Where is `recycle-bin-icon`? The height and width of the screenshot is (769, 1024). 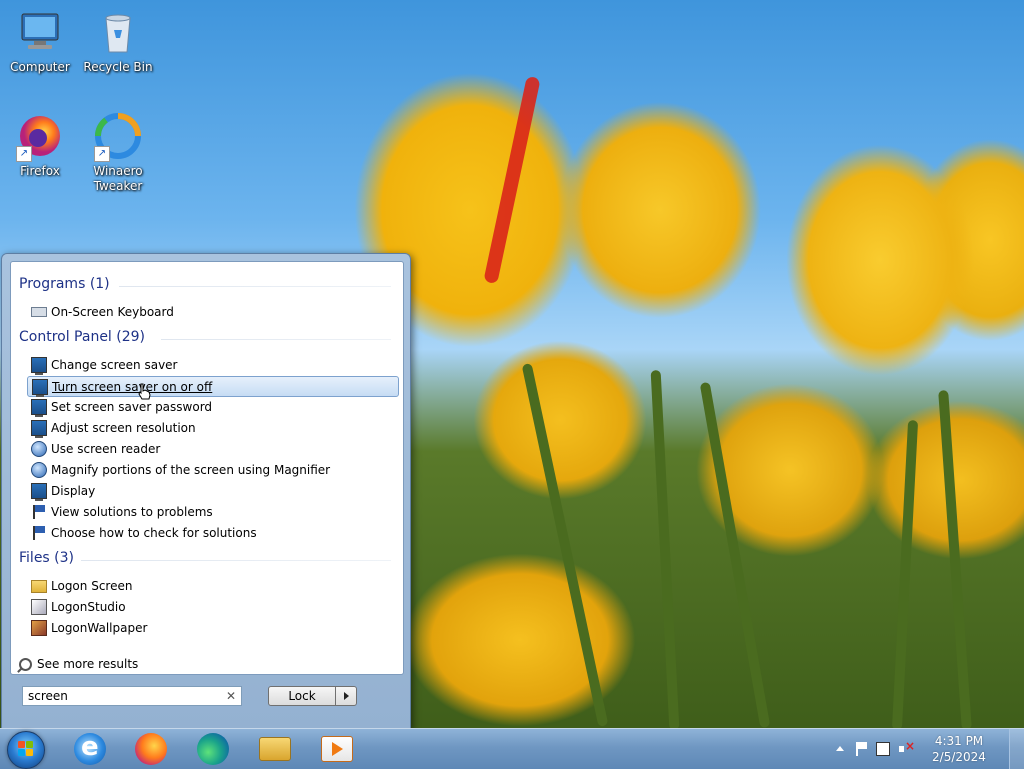
recycle-bin-icon is located at coordinates (118, 32).